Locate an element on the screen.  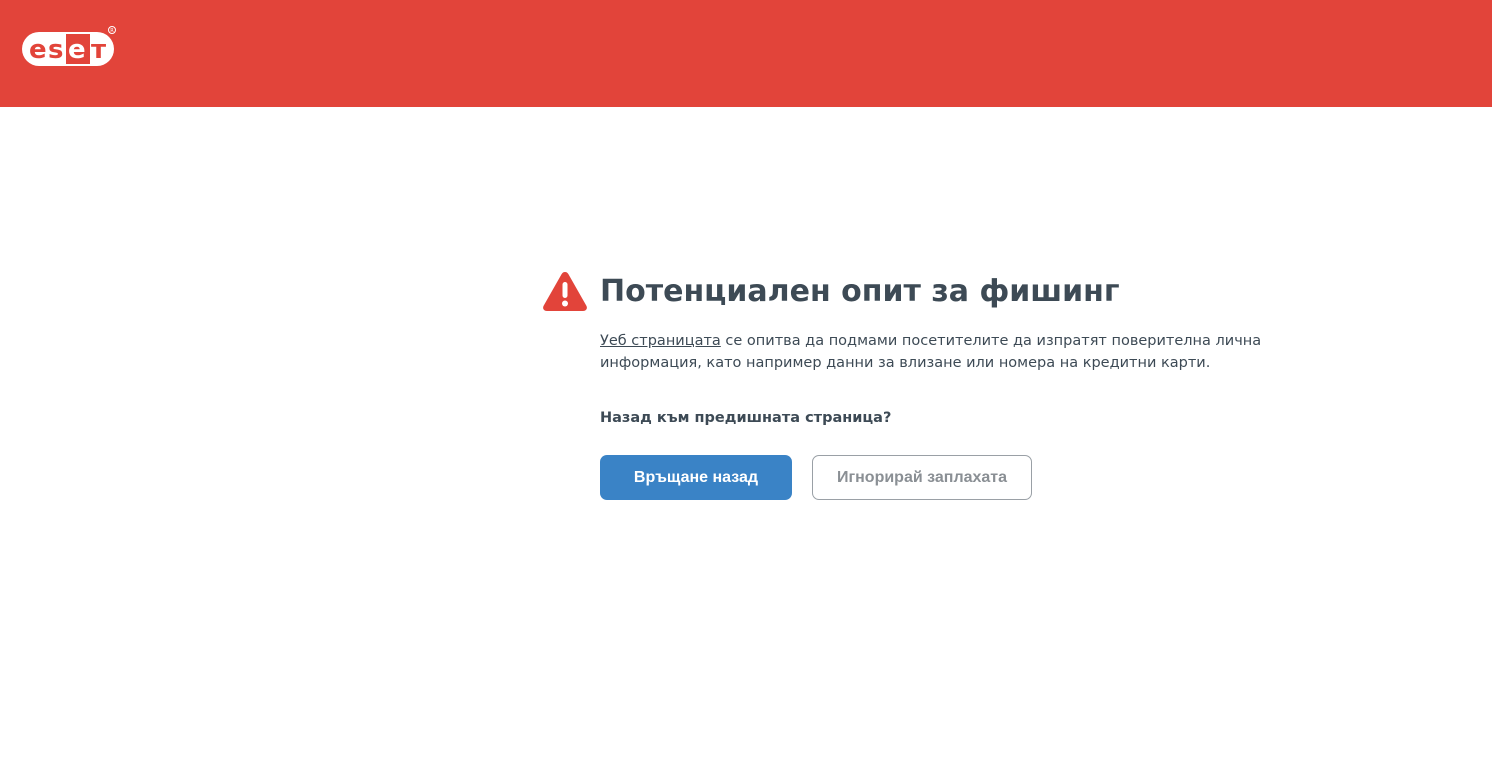
svg-text: s is located at coordinates (55, 50).